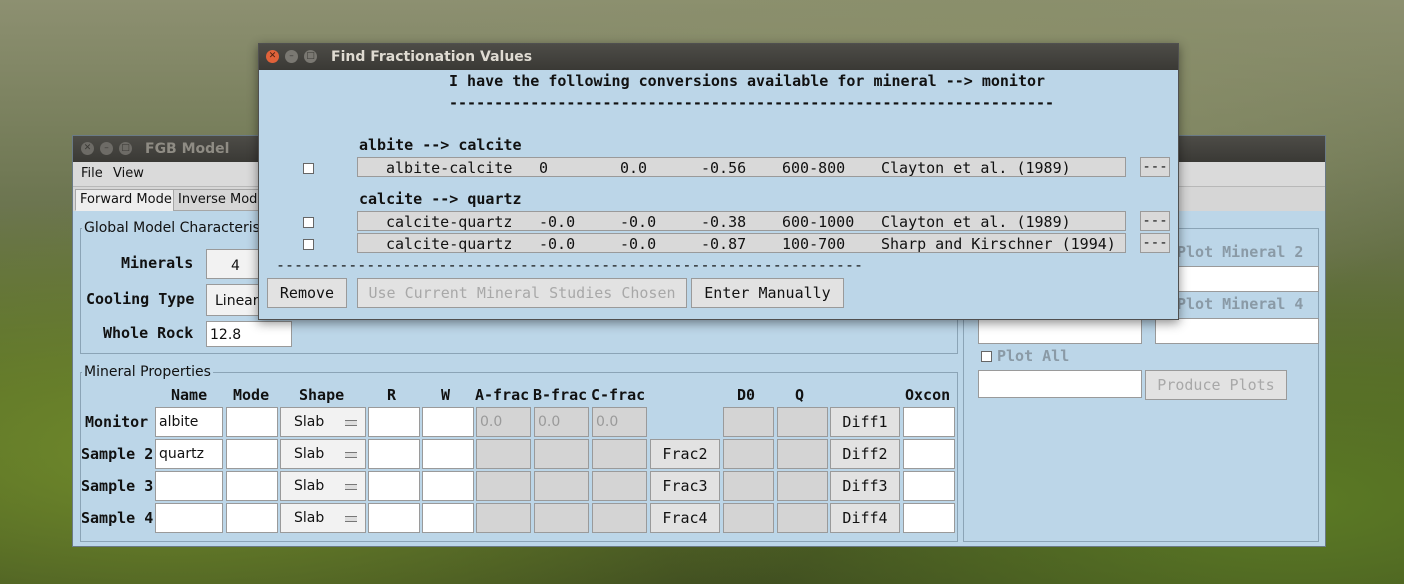  Describe the element at coordinates (724, 244) in the screenshot. I see `c-value: -0.87` at that location.